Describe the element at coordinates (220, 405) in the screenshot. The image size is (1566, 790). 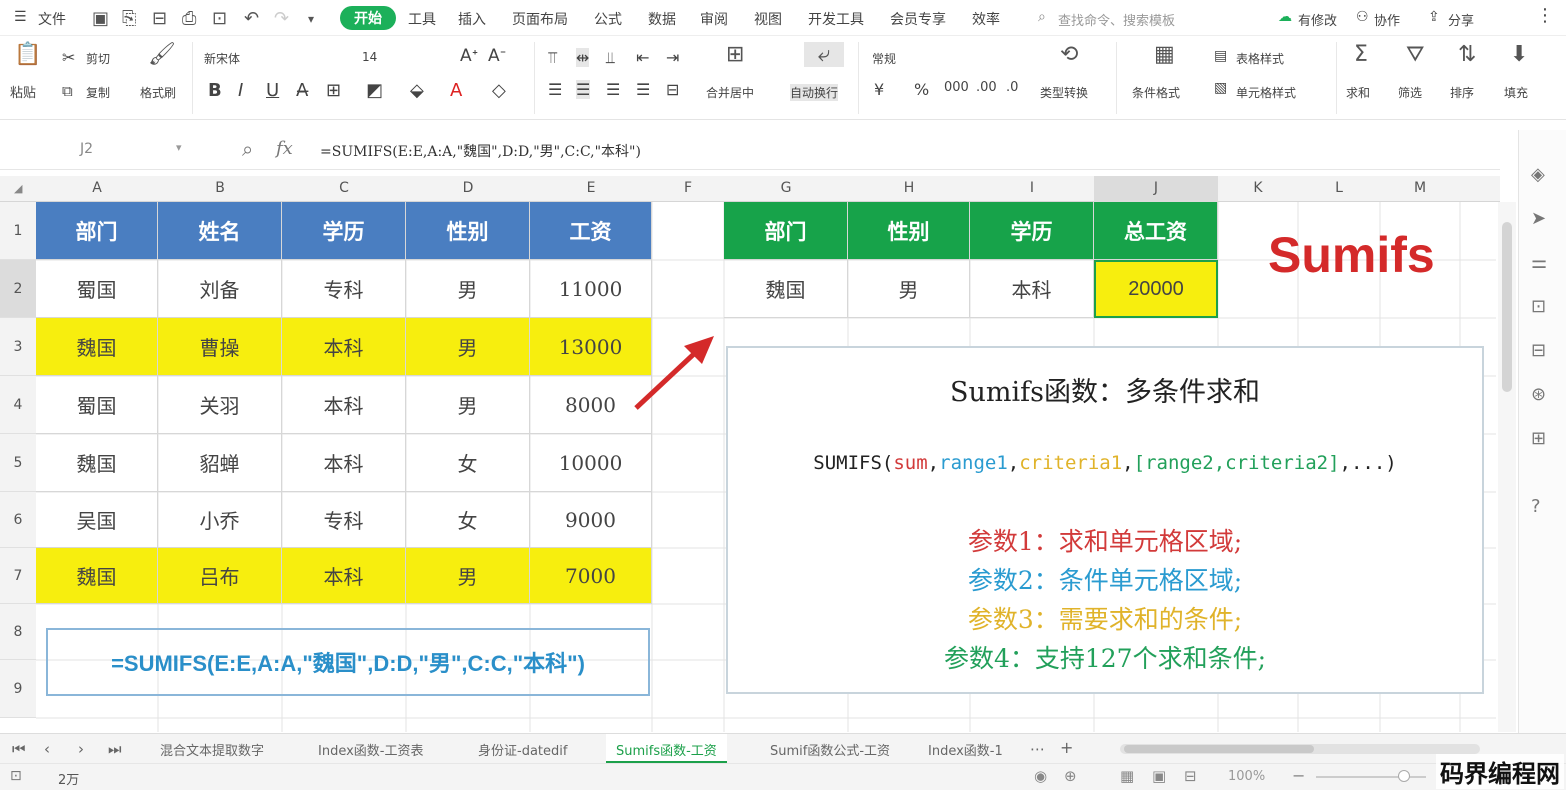
I see `table-cell: 关羽` at that location.